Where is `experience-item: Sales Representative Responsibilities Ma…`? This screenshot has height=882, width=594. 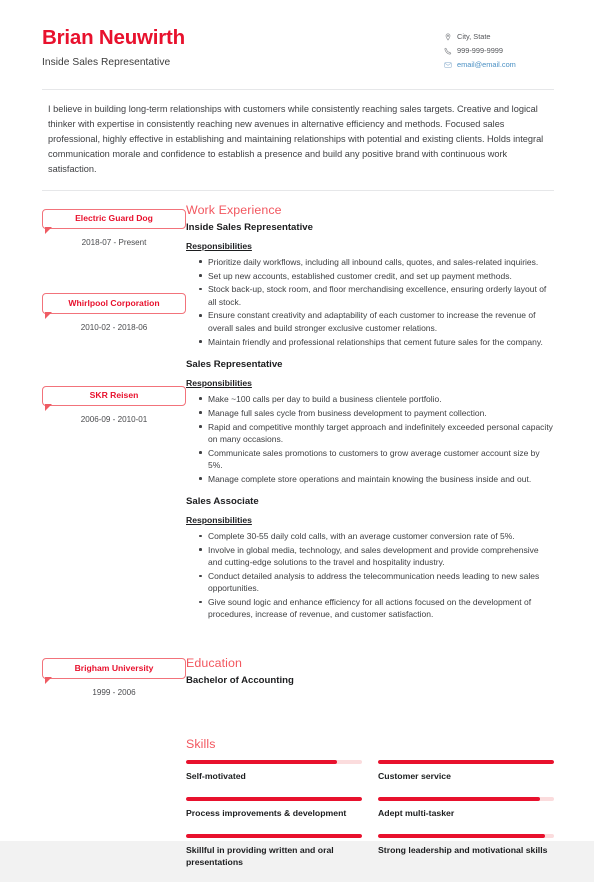
experience-item: Sales Representative Responsibilities Ma… is located at coordinates (370, 422).